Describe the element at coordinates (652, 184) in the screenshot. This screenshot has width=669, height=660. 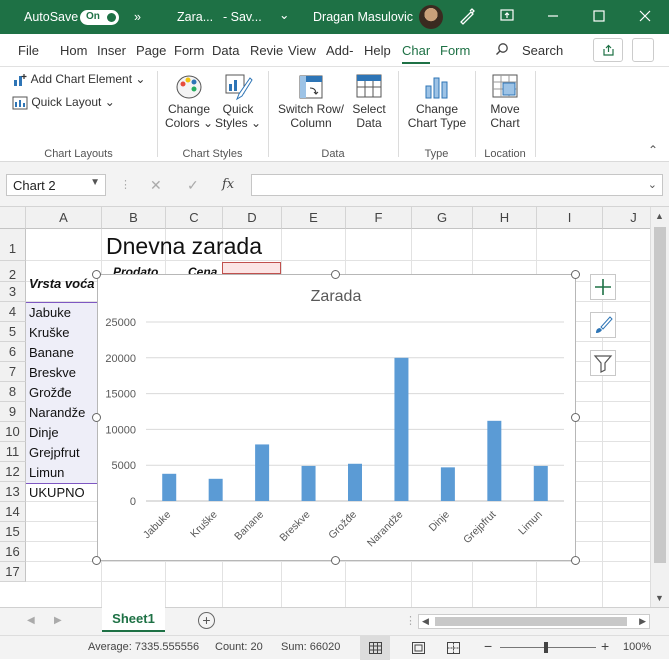
I see `expand-formula-icon: ⌄` at that location.